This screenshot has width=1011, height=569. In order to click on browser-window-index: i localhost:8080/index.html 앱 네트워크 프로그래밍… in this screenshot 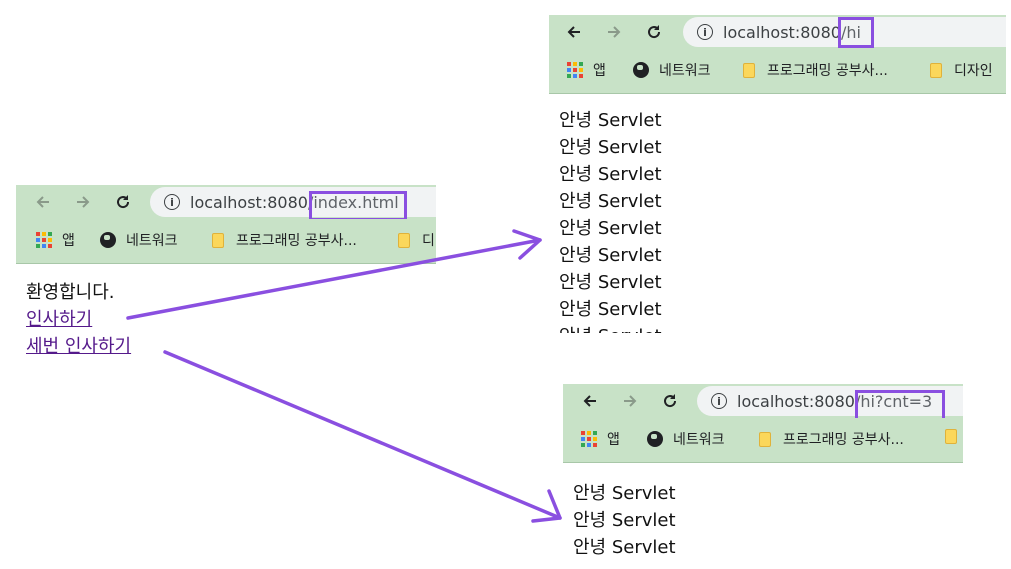, I will do `click(226, 275)`.